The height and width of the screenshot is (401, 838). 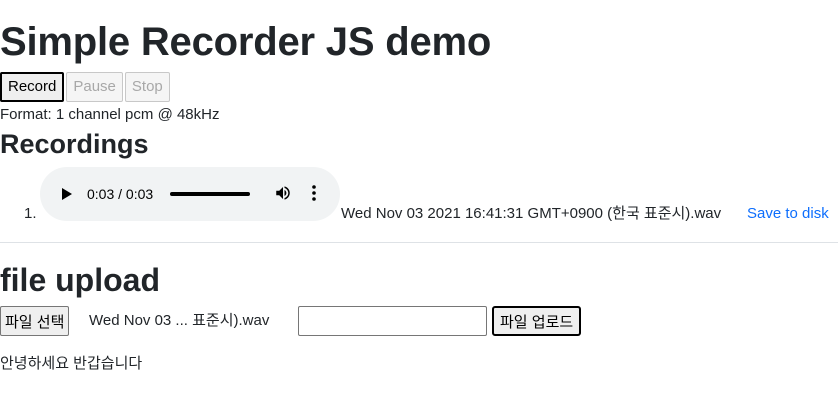 What do you see at coordinates (419, 242) in the screenshot?
I see `divider` at bounding box center [419, 242].